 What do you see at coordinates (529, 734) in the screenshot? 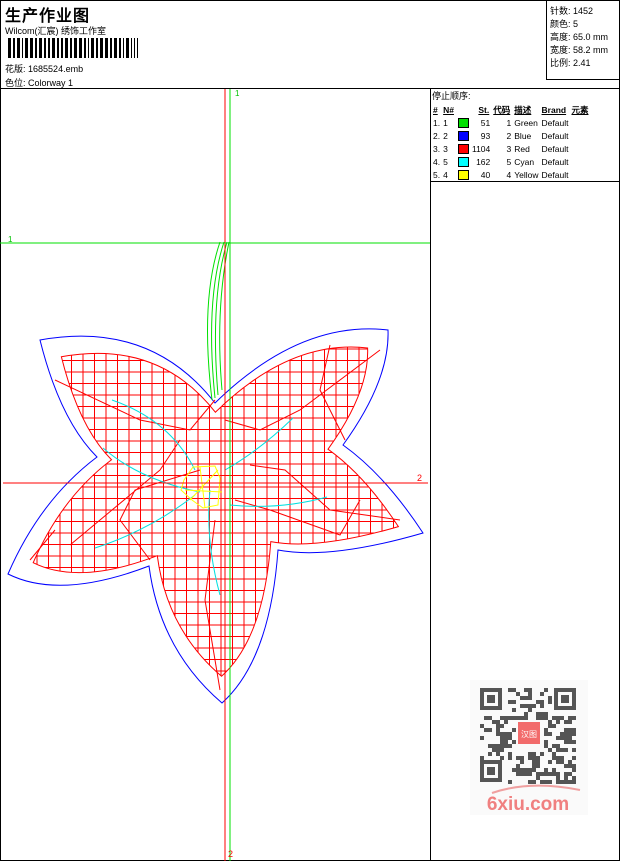
I see `svg-text: 汉图` at bounding box center [529, 734].